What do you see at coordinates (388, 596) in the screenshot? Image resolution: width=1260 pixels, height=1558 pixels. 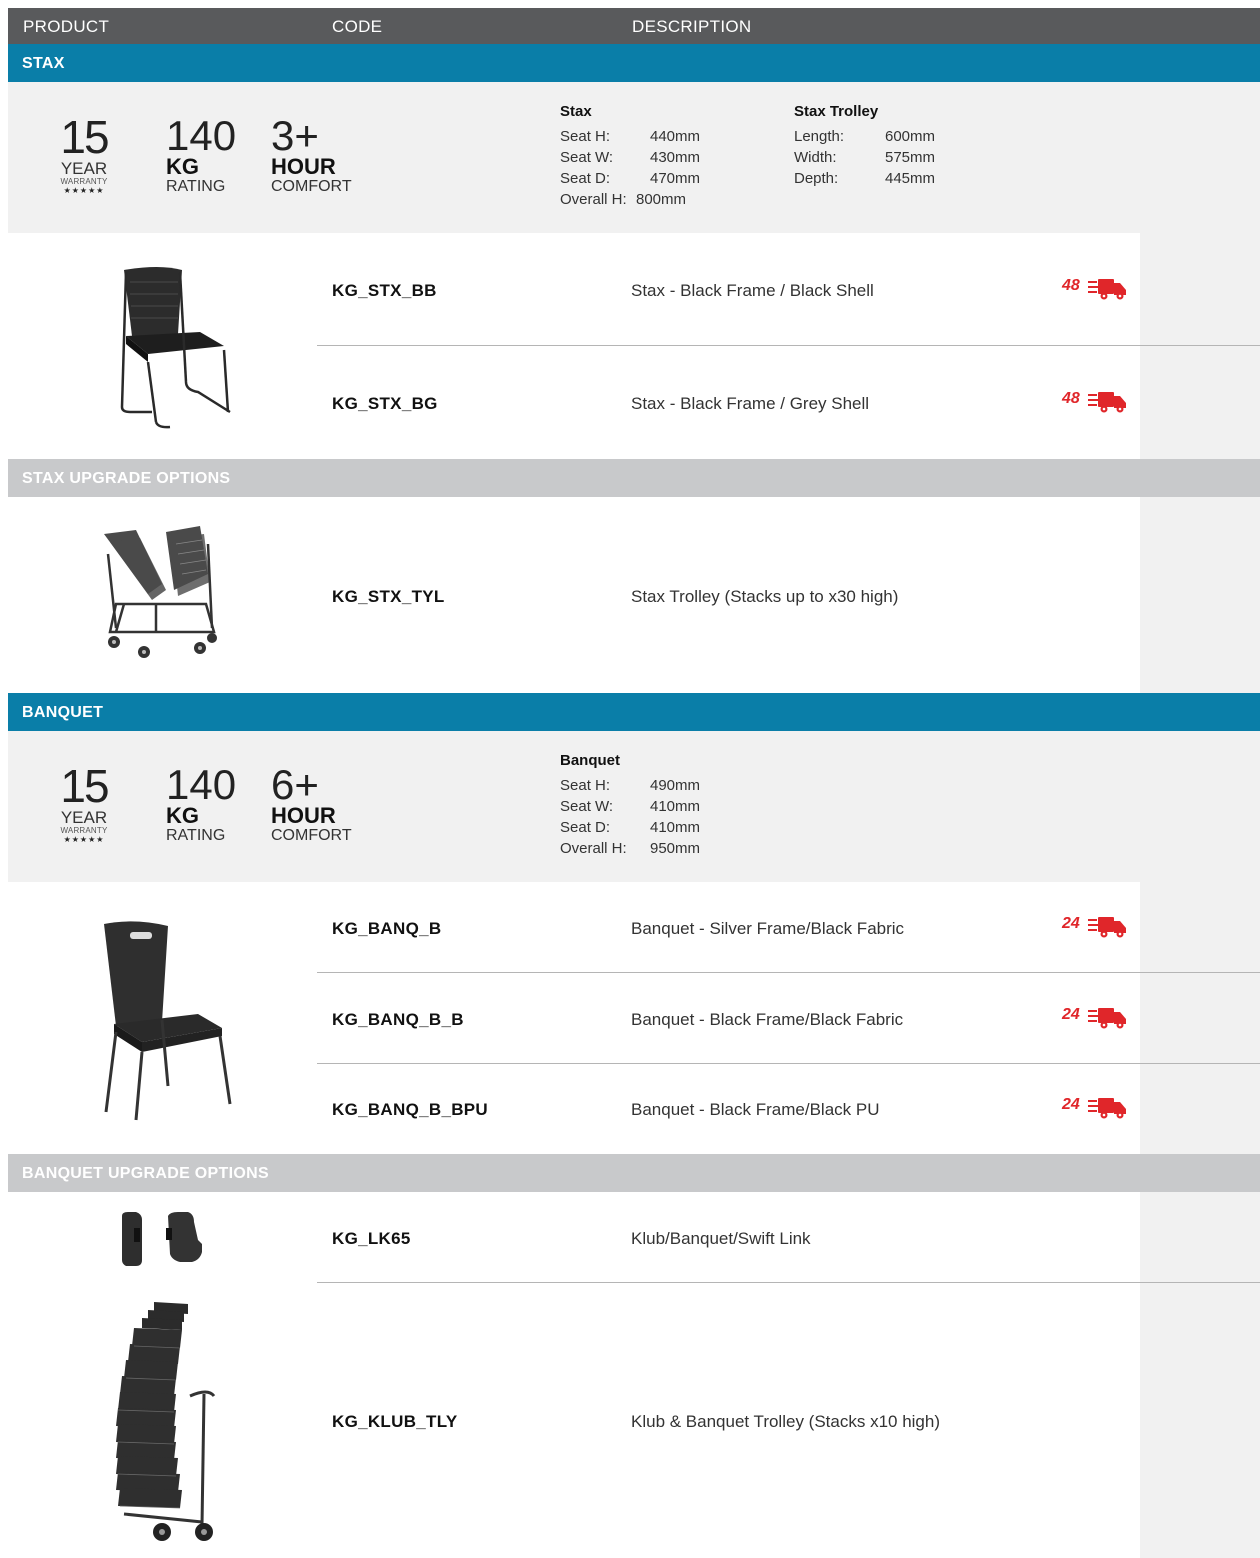 I see `product-code: KG_STX_TYL` at bounding box center [388, 596].